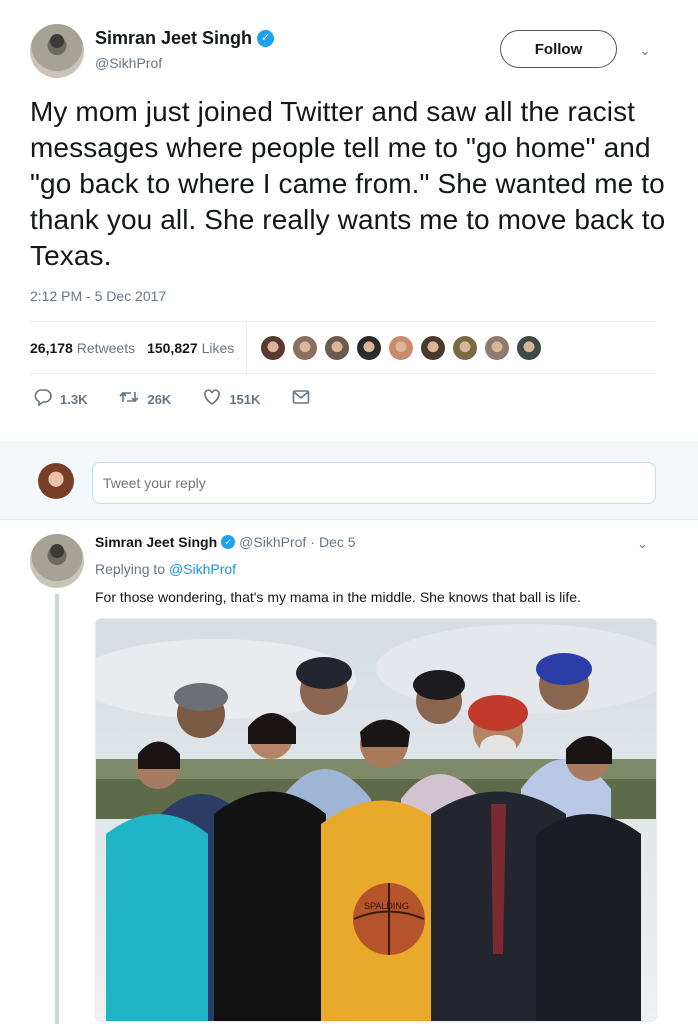 The height and width of the screenshot is (1024, 698). Describe the element at coordinates (202, 569) in the screenshot. I see `replying-to-link: @SikhProf` at that location.